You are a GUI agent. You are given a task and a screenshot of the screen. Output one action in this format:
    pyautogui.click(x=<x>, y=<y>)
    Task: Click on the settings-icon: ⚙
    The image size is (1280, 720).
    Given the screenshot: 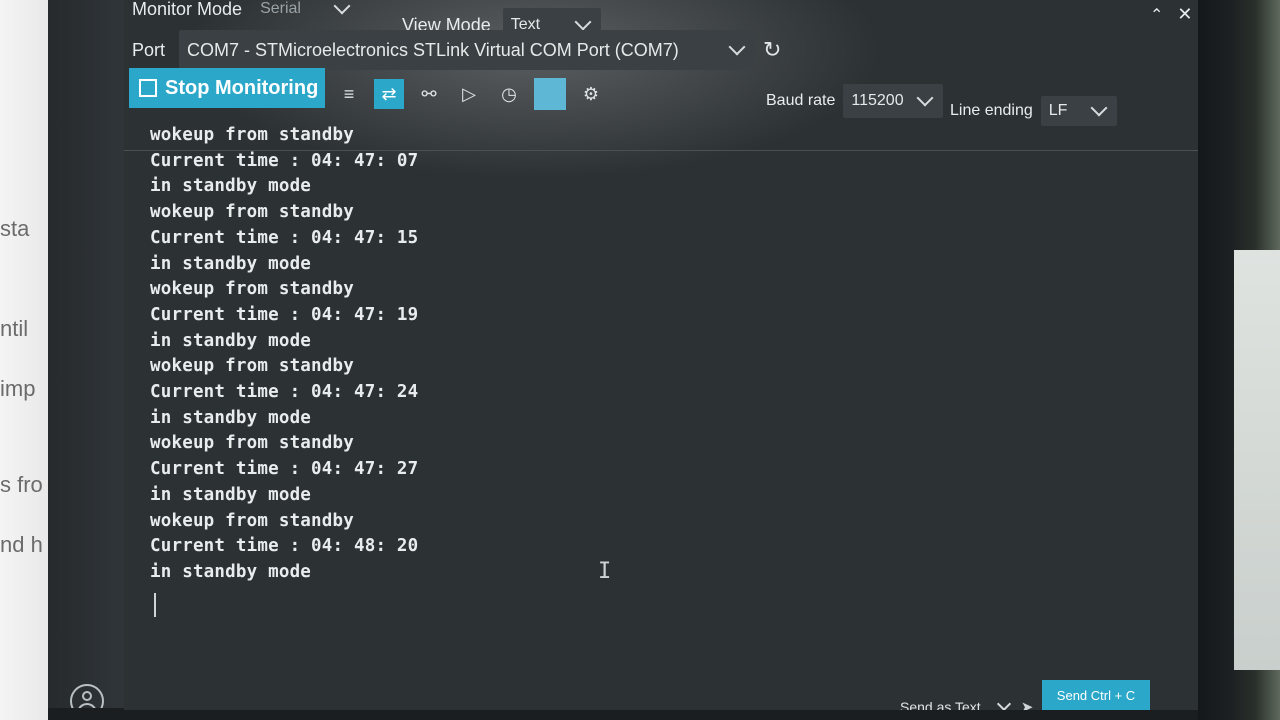 What is the action you would take?
    pyautogui.click(x=591, y=94)
    